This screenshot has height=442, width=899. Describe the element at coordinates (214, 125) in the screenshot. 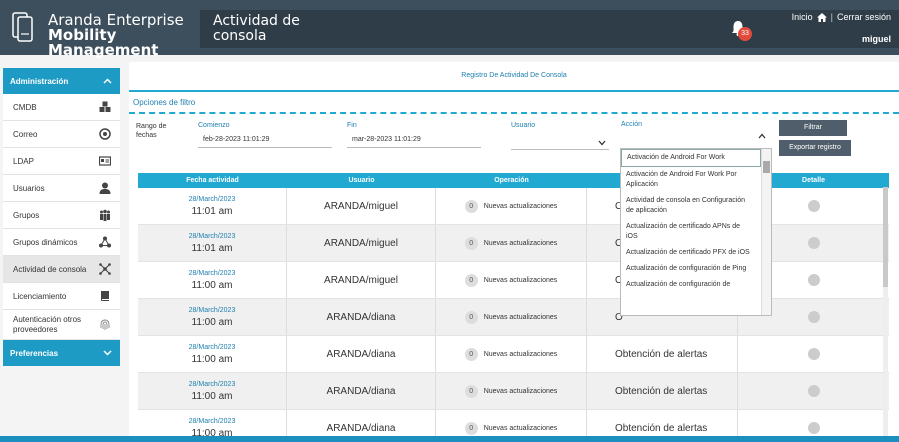

I see `start-label: Comienzo` at that location.